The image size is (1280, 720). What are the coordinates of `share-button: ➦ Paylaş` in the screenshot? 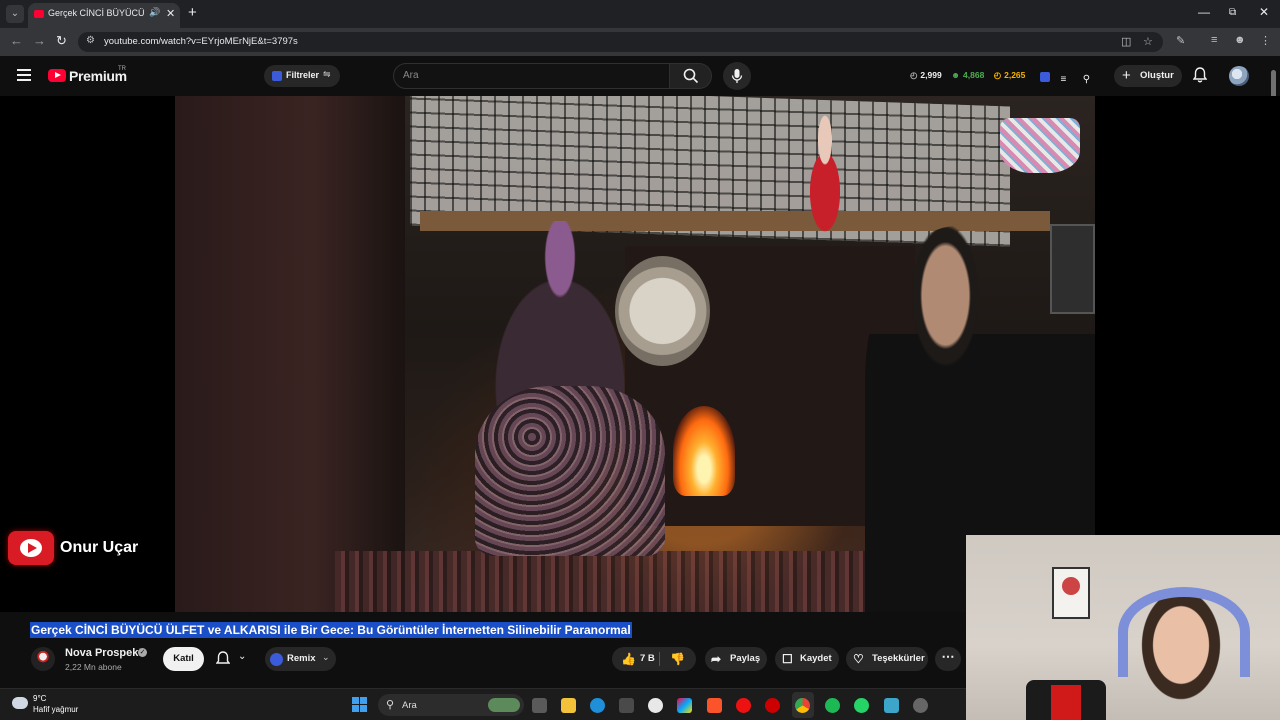 It's located at (736, 659).